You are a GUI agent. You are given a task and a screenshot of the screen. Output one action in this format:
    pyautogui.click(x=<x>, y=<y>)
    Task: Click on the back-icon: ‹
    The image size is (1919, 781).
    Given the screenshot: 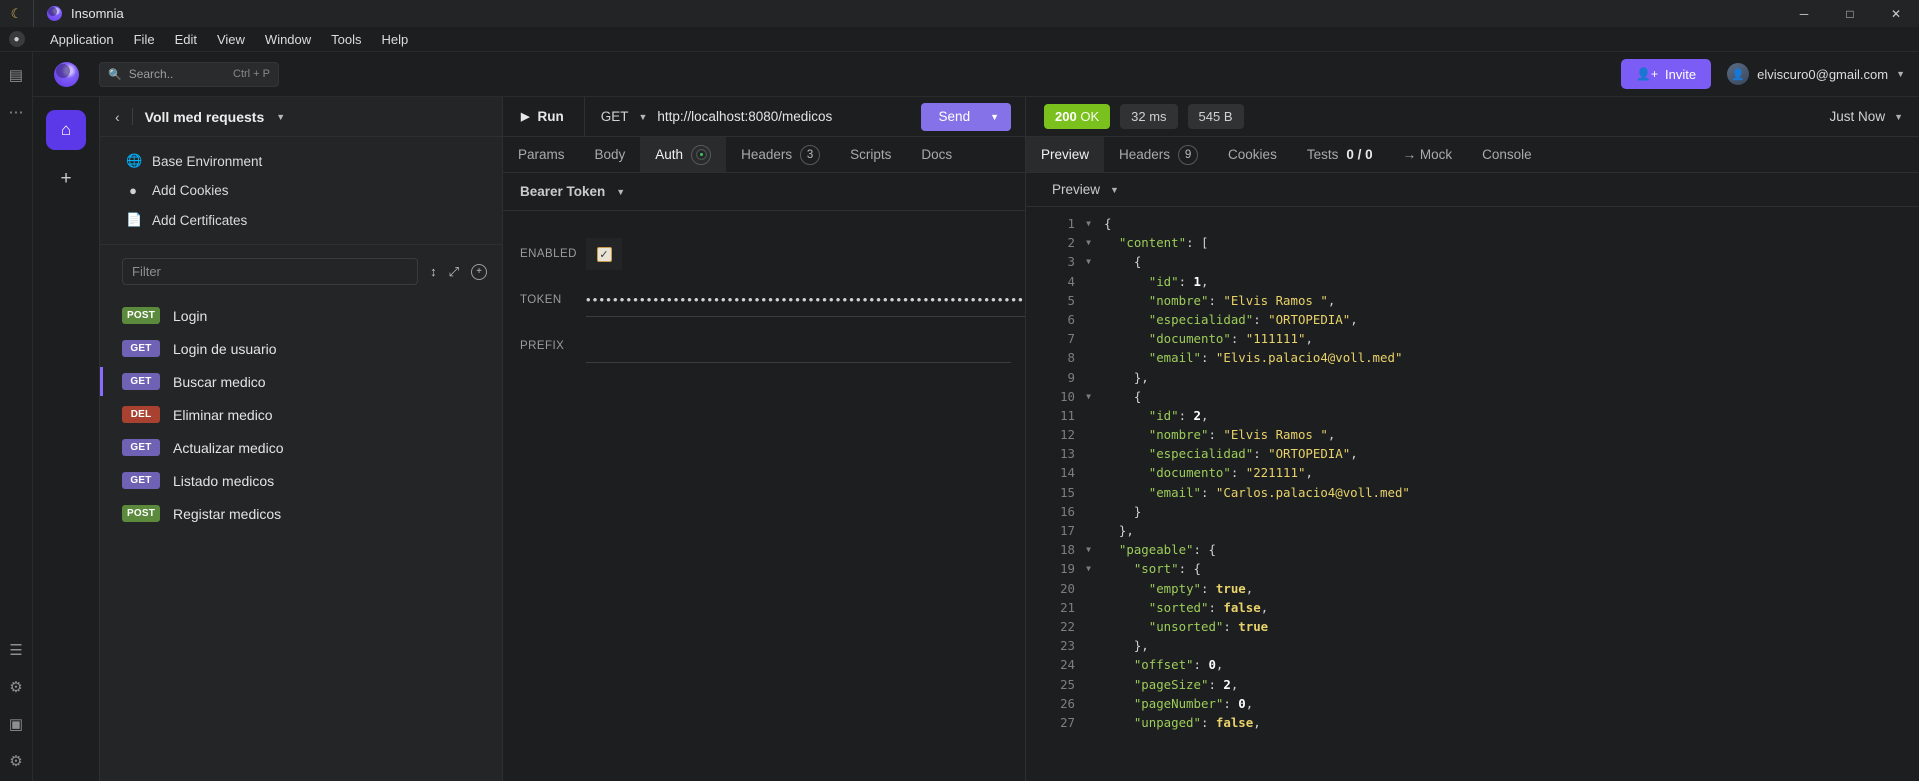 What is the action you would take?
    pyautogui.click(x=117, y=117)
    